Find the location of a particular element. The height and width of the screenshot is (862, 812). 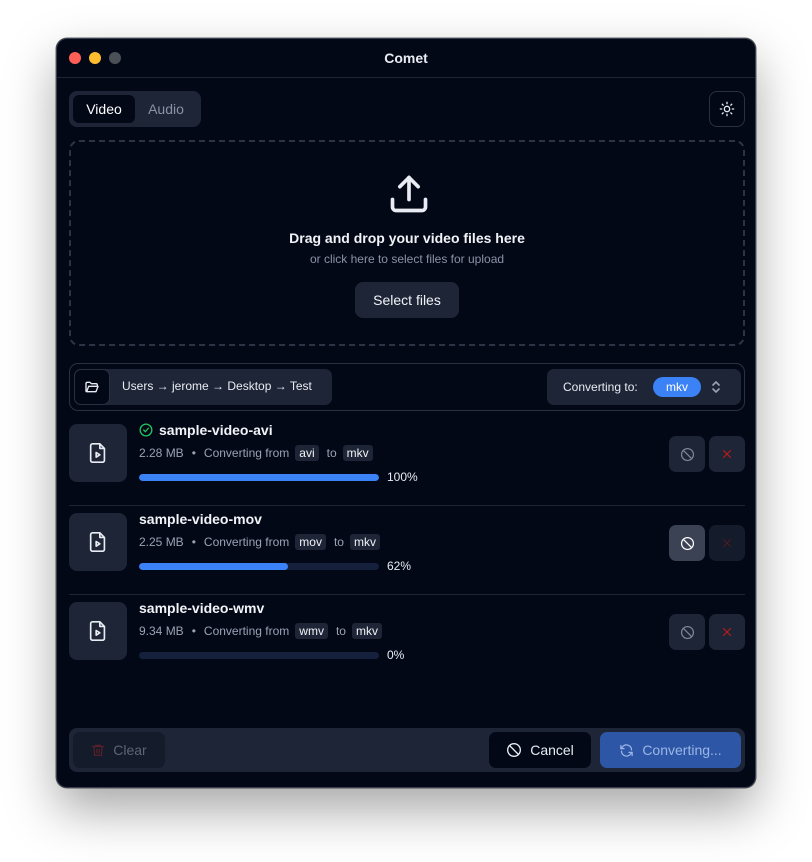

source-format-badge: wmv is located at coordinates (311, 631).